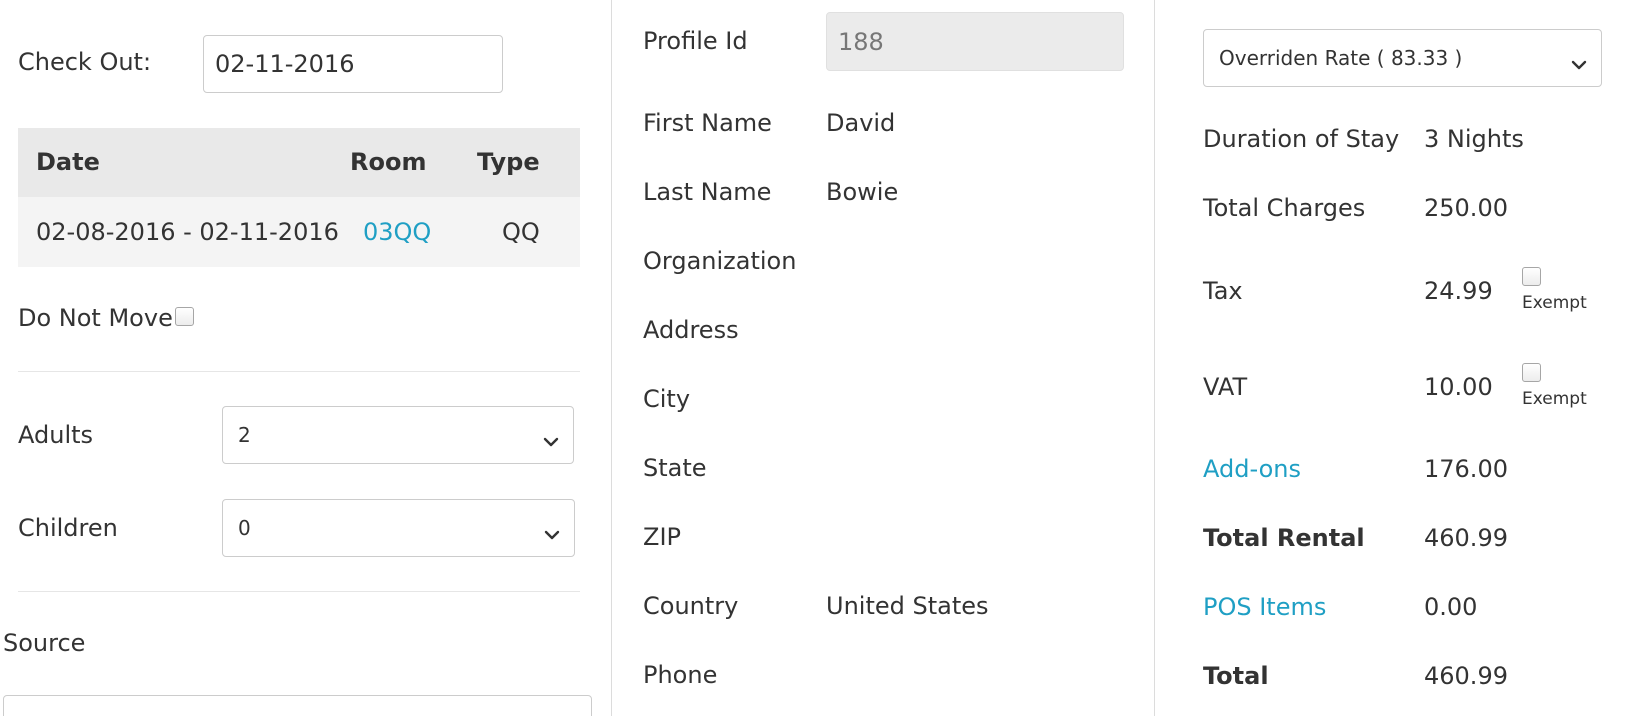 The height and width of the screenshot is (716, 1641). Describe the element at coordinates (1301, 139) in the screenshot. I see `duration-label: Duration of Stay` at that location.